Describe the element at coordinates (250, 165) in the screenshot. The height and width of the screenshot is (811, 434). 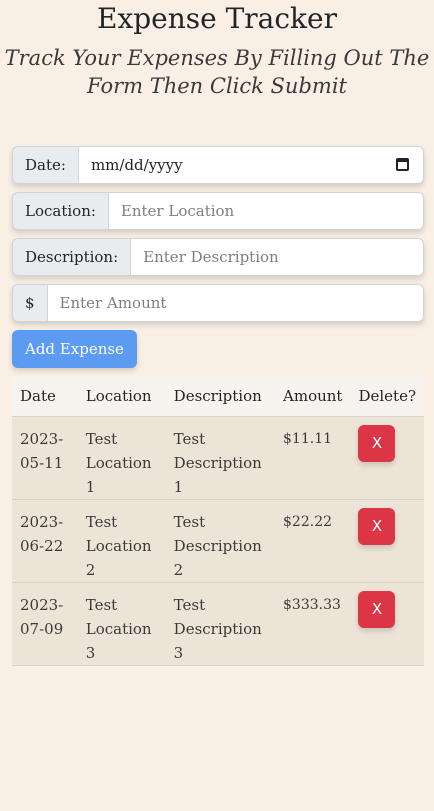
I see `date-input: mm/dd/yyyy` at that location.